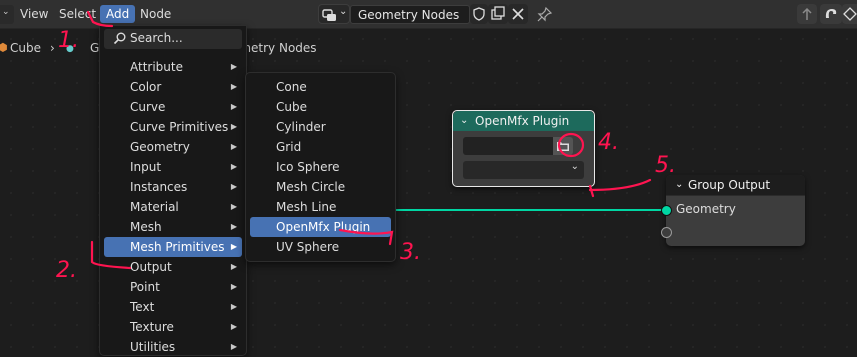 This screenshot has height=357, width=857. I want to click on menu-item-input: Input ▶, so click(173, 167).